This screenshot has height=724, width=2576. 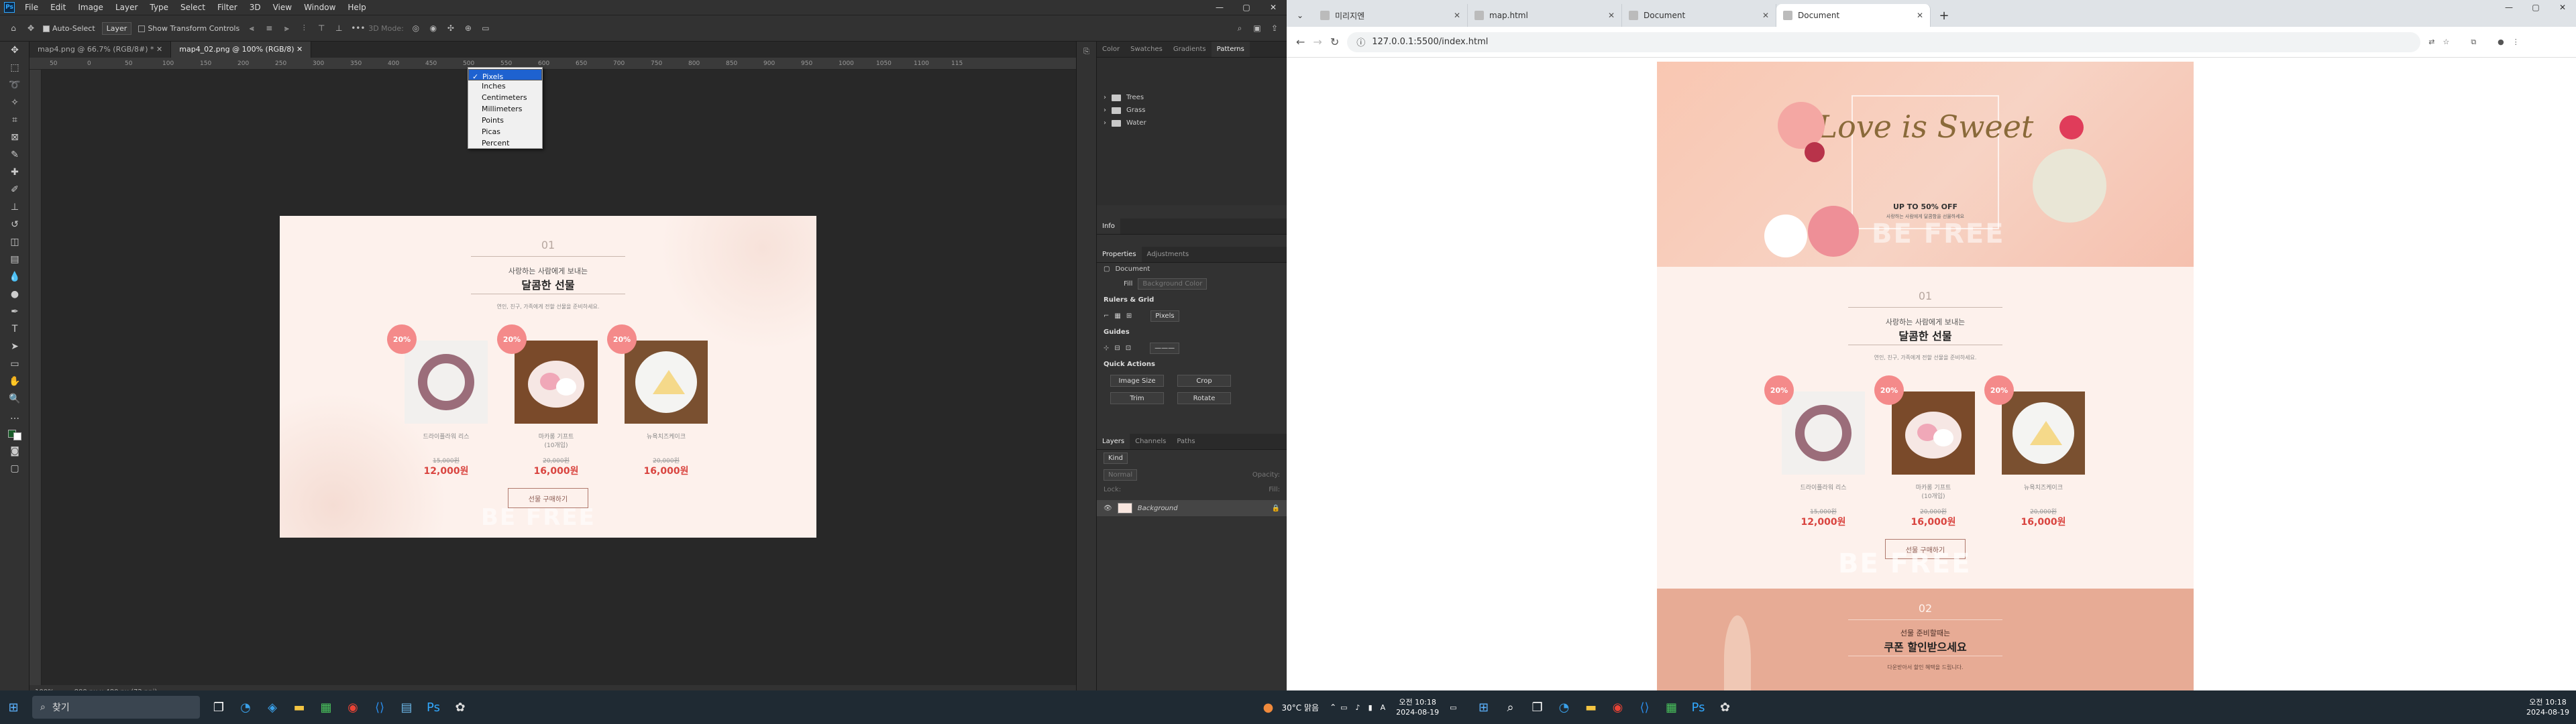 What do you see at coordinates (15, 381) in the screenshot?
I see `hand-tool-icon: ✋` at bounding box center [15, 381].